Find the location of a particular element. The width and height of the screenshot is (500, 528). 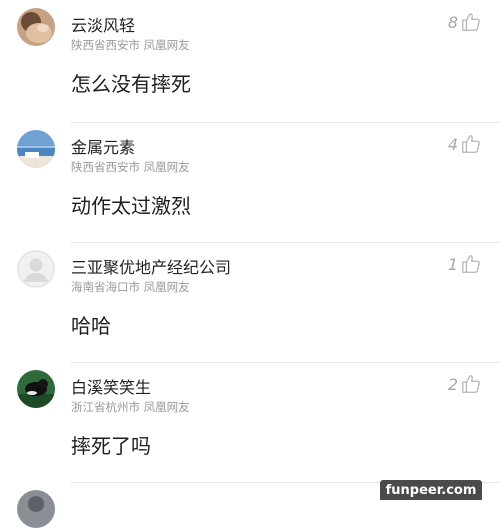

comment-text: 动作太过激烈 is located at coordinates (131, 206).